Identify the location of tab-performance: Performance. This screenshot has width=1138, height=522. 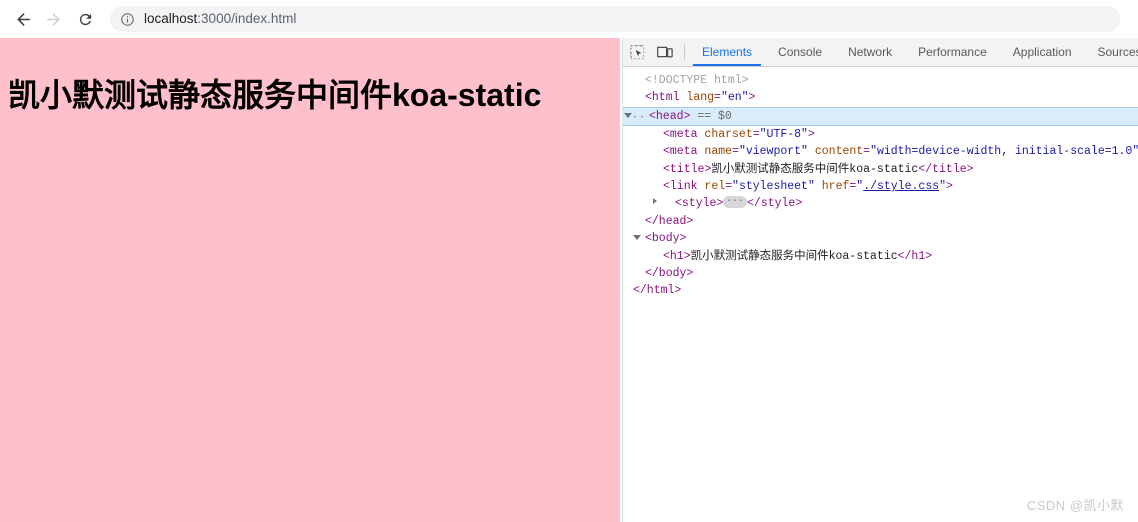
(952, 52).